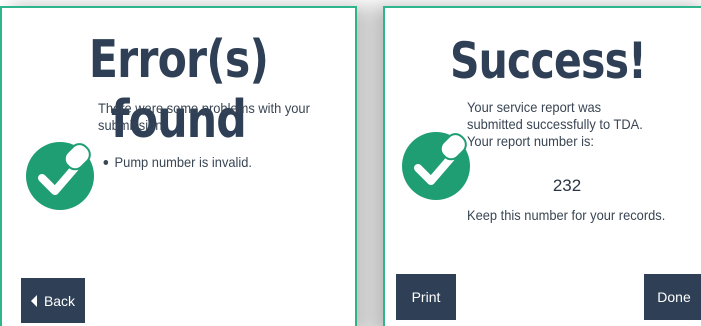 Image resolution: width=701 pixels, height=326 pixels. What do you see at coordinates (33, 300) in the screenshot?
I see `chevron-left-icon` at bounding box center [33, 300].